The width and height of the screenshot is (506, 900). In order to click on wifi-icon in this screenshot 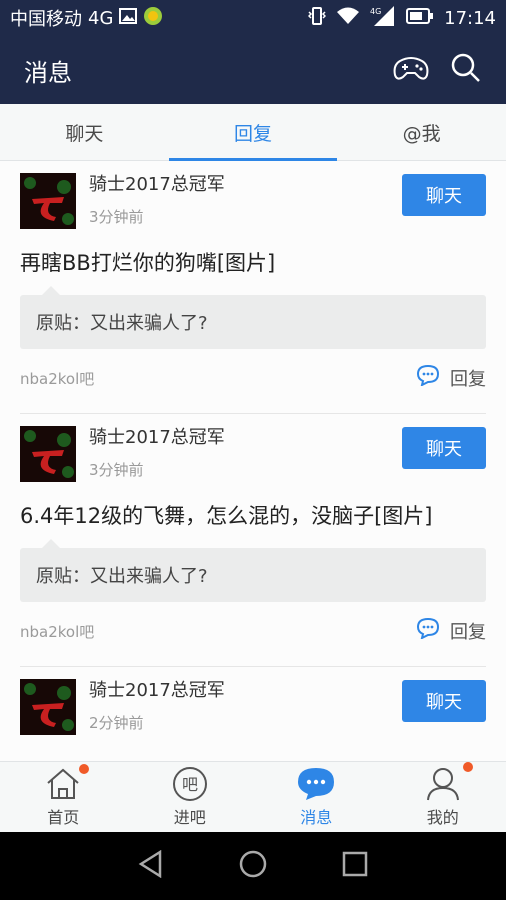, I will do `click(348, 18)`.